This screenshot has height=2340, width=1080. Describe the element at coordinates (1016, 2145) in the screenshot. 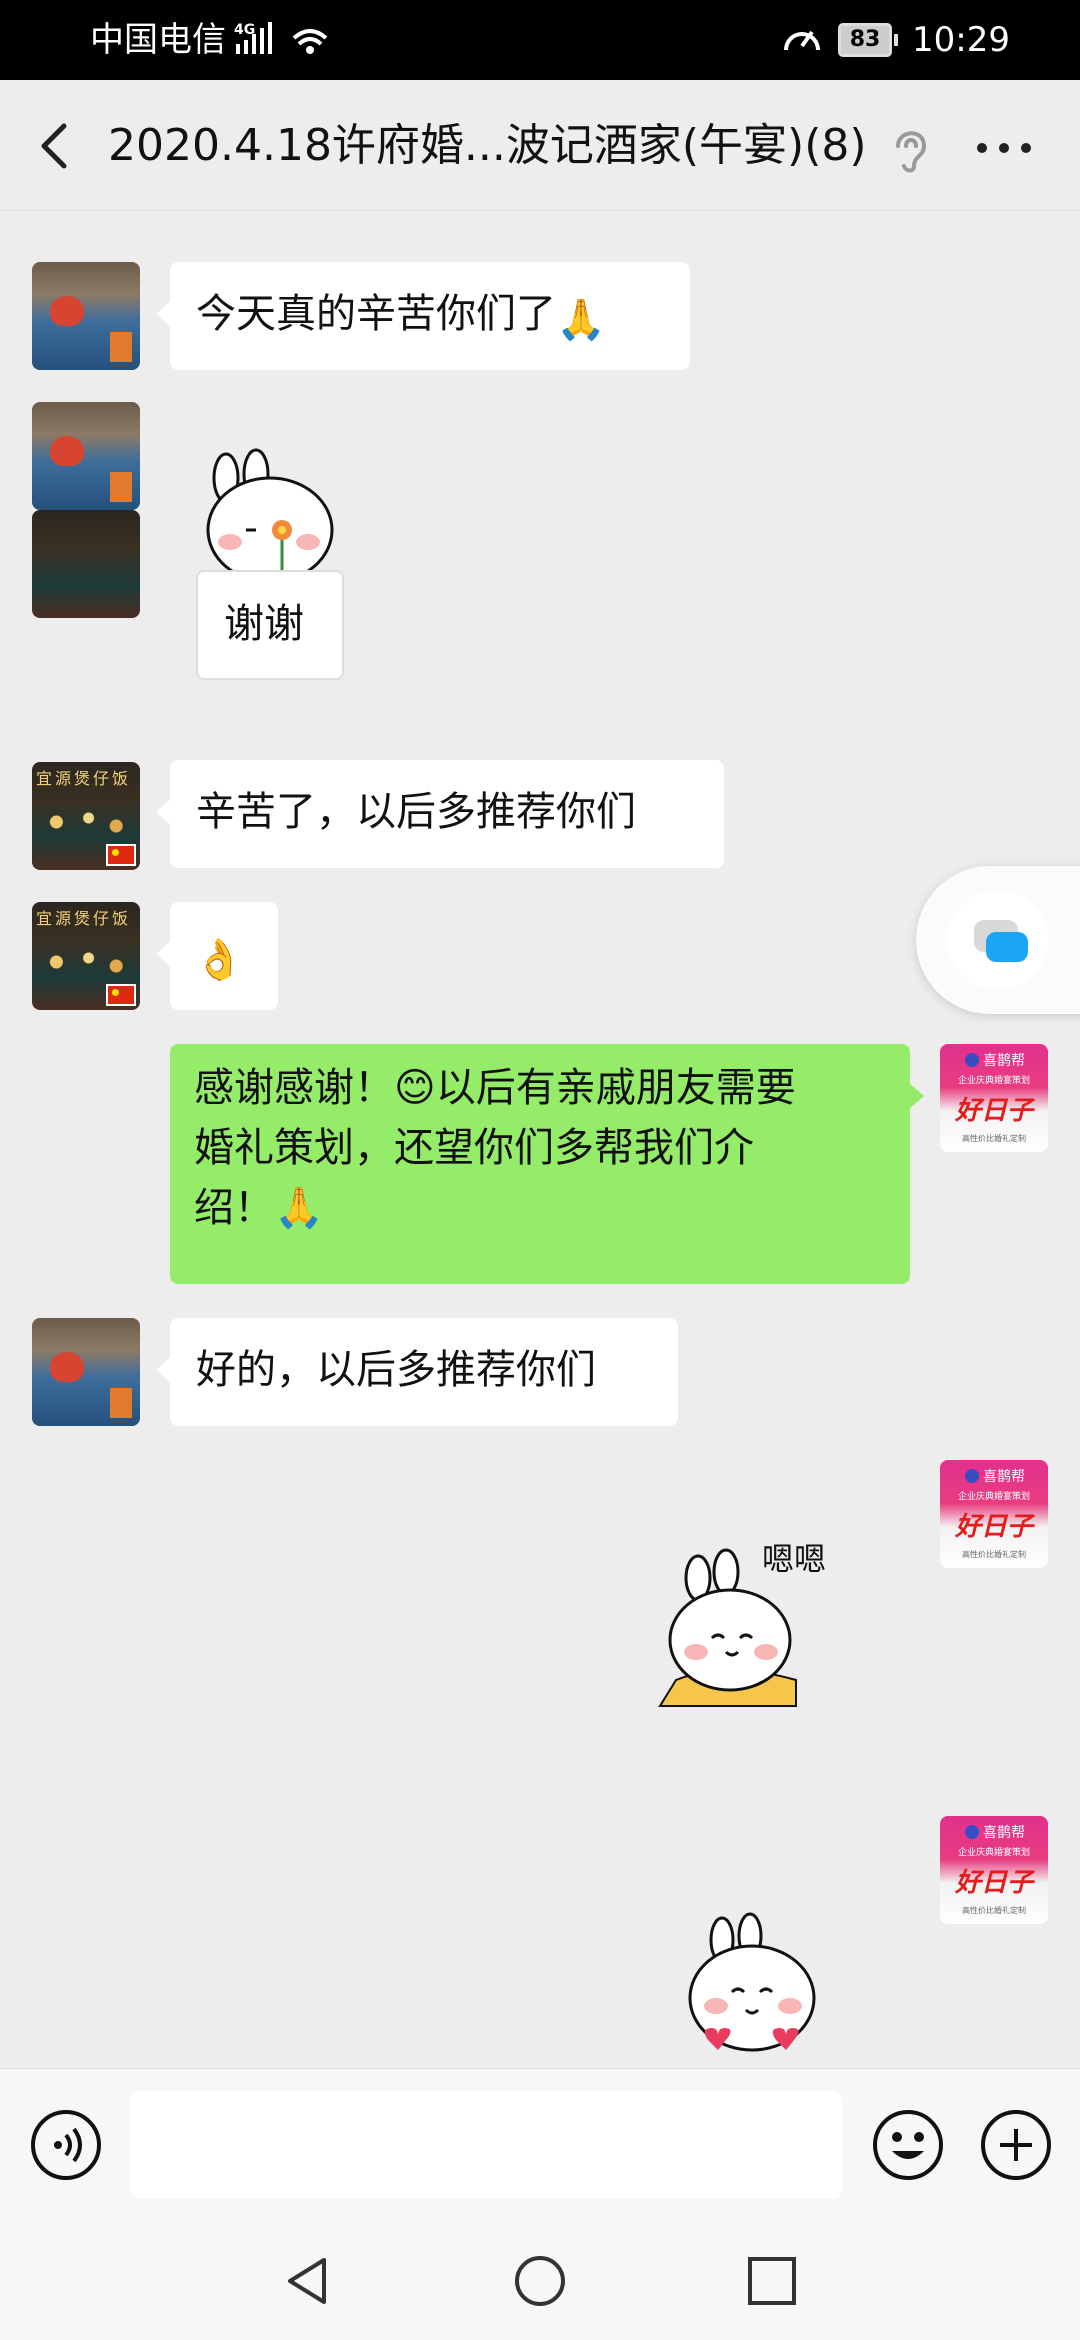

I see `plus-icon` at that location.